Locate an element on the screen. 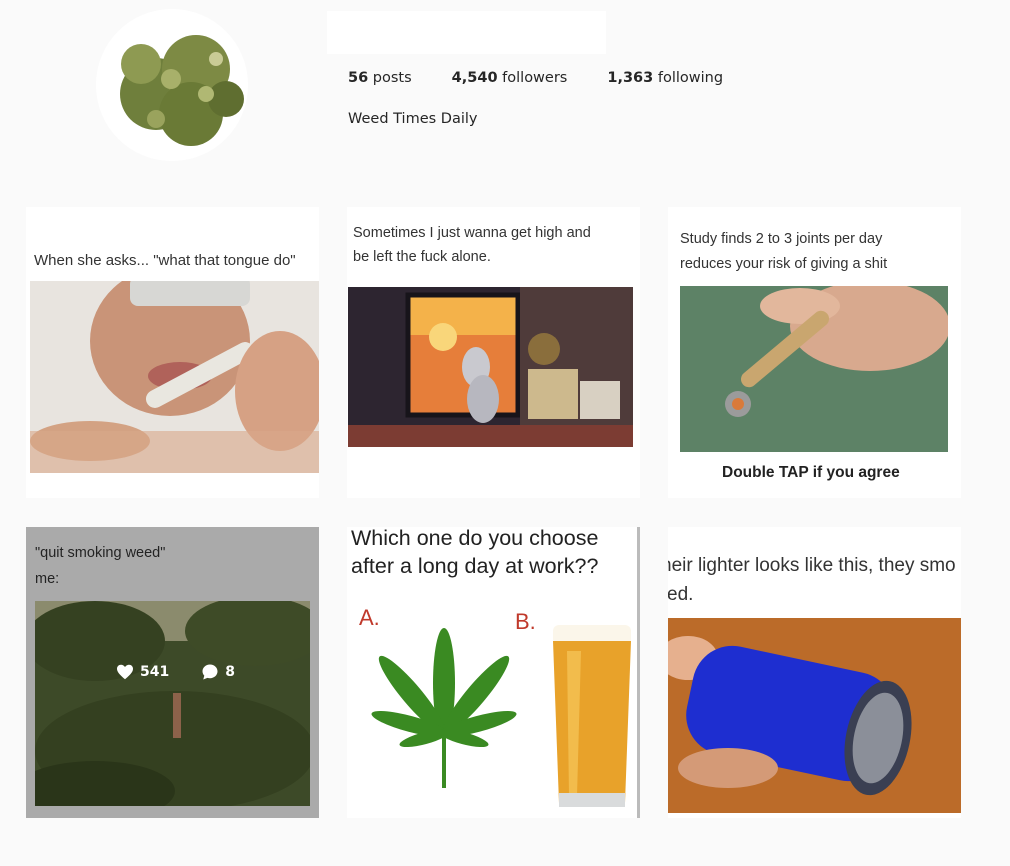 The height and width of the screenshot is (866, 1010). post-3-caption-line2: reduces your risk of giving a shit is located at coordinates (784, 264).